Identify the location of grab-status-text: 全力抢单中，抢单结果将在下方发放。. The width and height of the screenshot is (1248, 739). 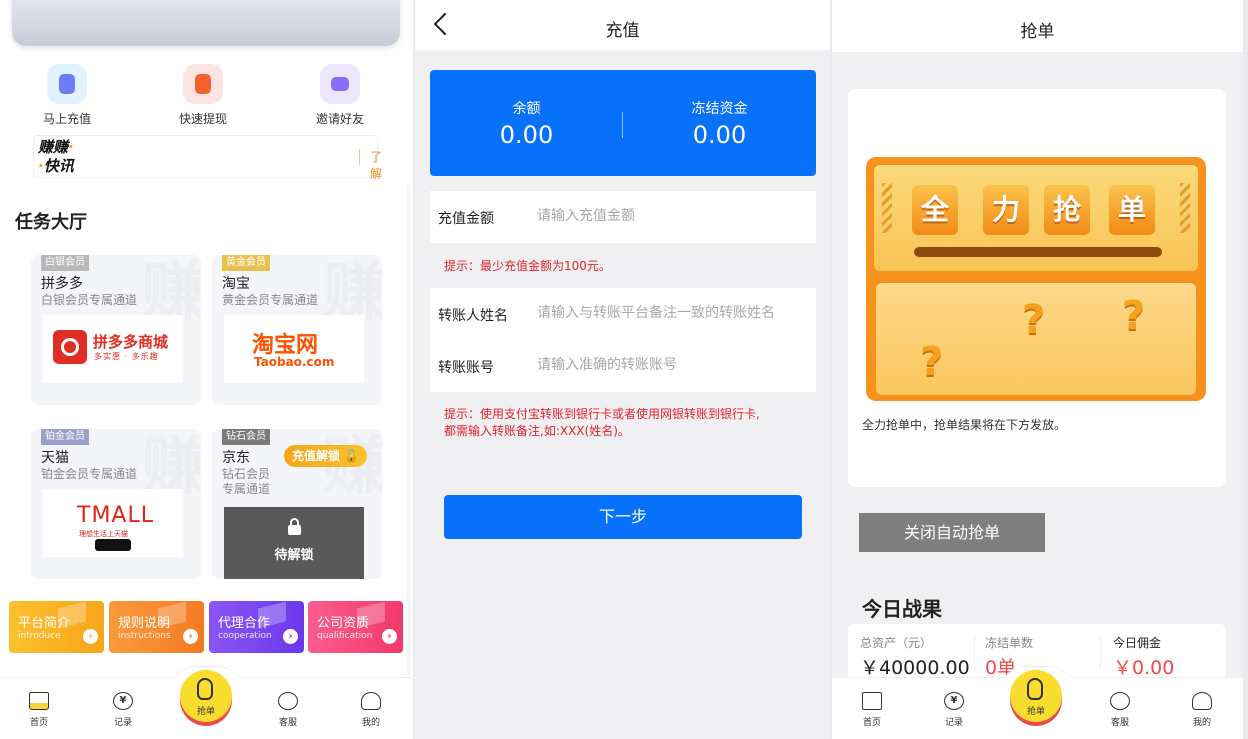
(964, 425).